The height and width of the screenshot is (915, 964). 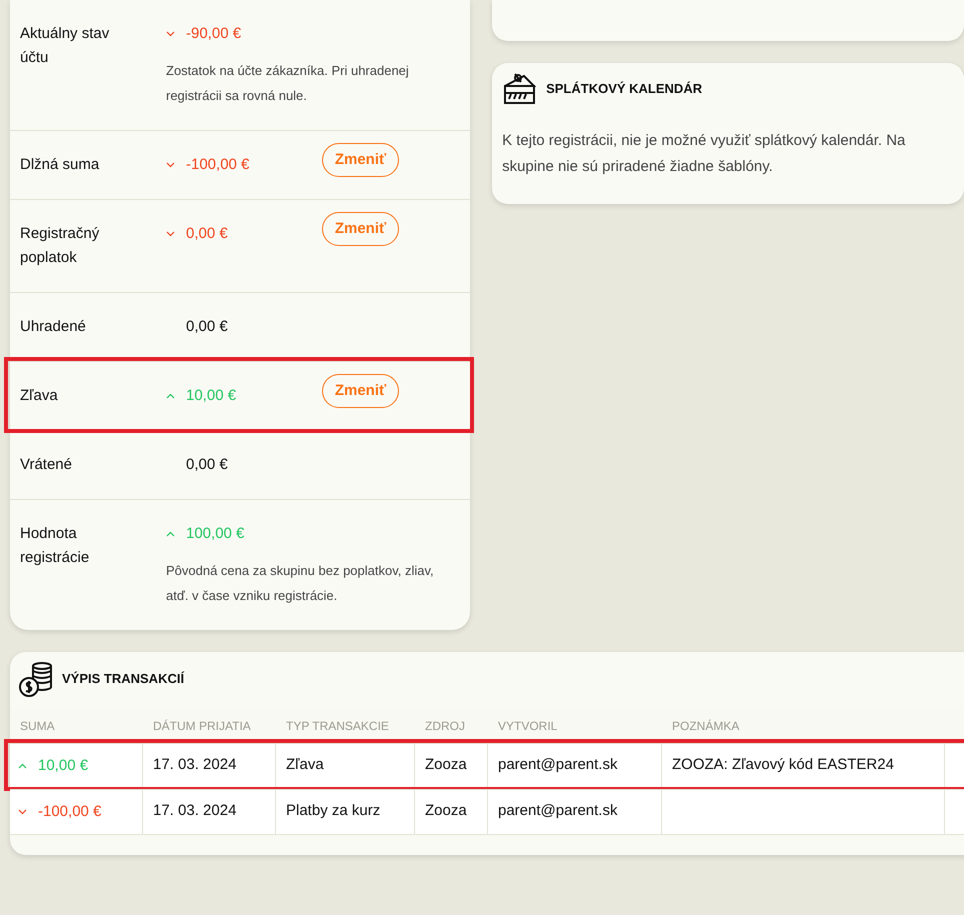 I want to click on amount: -100,00 €, so click(x=218, y=164).